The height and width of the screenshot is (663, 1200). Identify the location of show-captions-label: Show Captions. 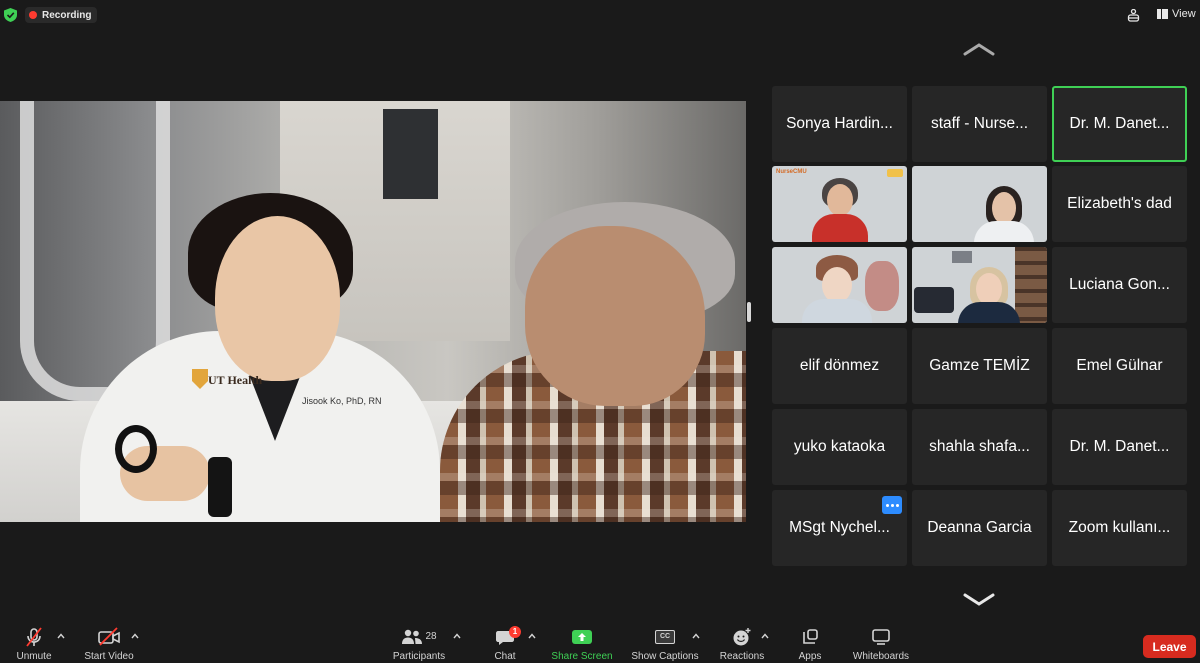
(665, 656).